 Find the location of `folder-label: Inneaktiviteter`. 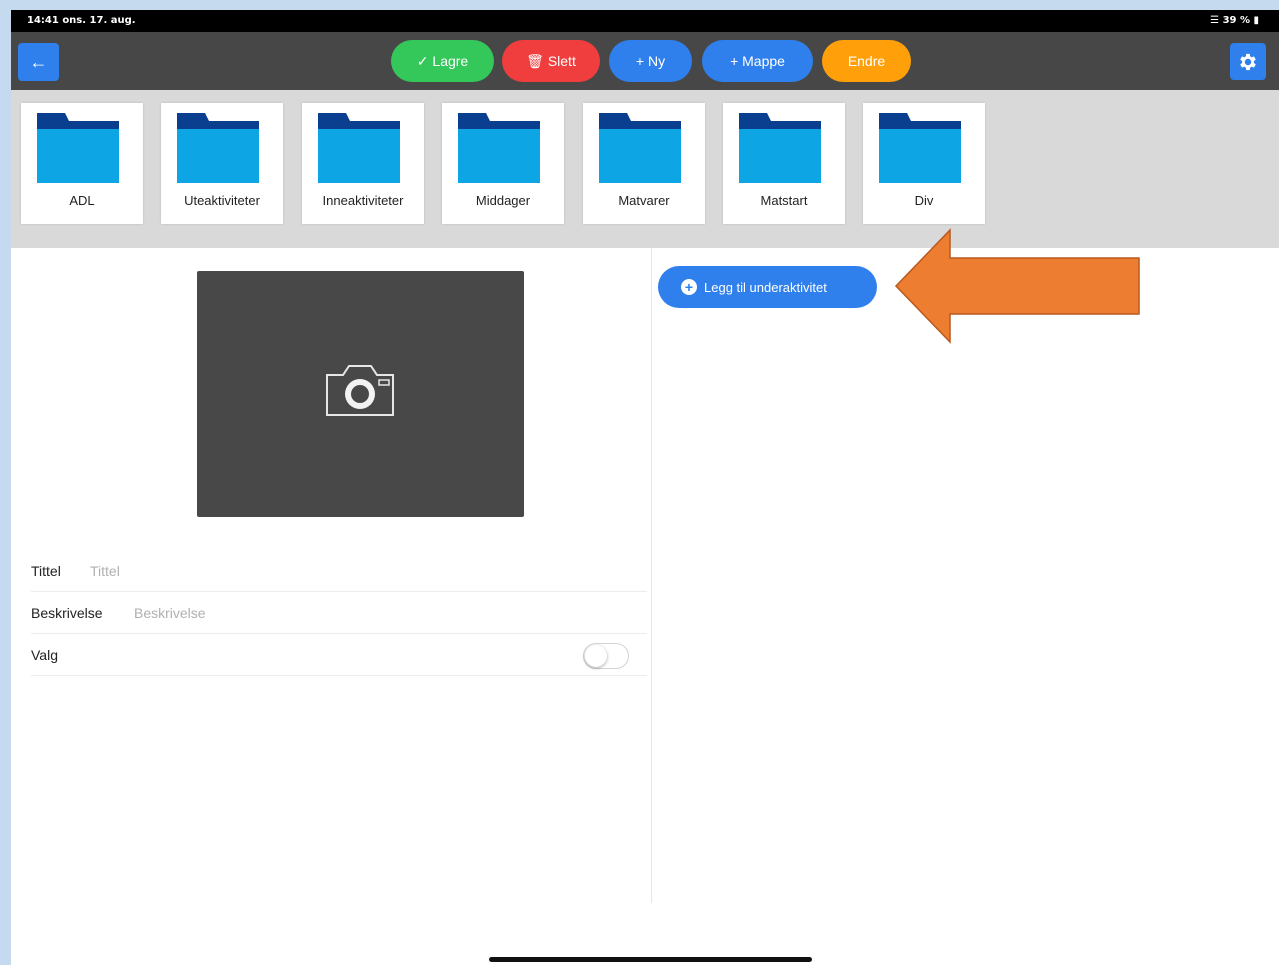

folder-label: Inneaktiviteter is located at coordinates (363, 200).